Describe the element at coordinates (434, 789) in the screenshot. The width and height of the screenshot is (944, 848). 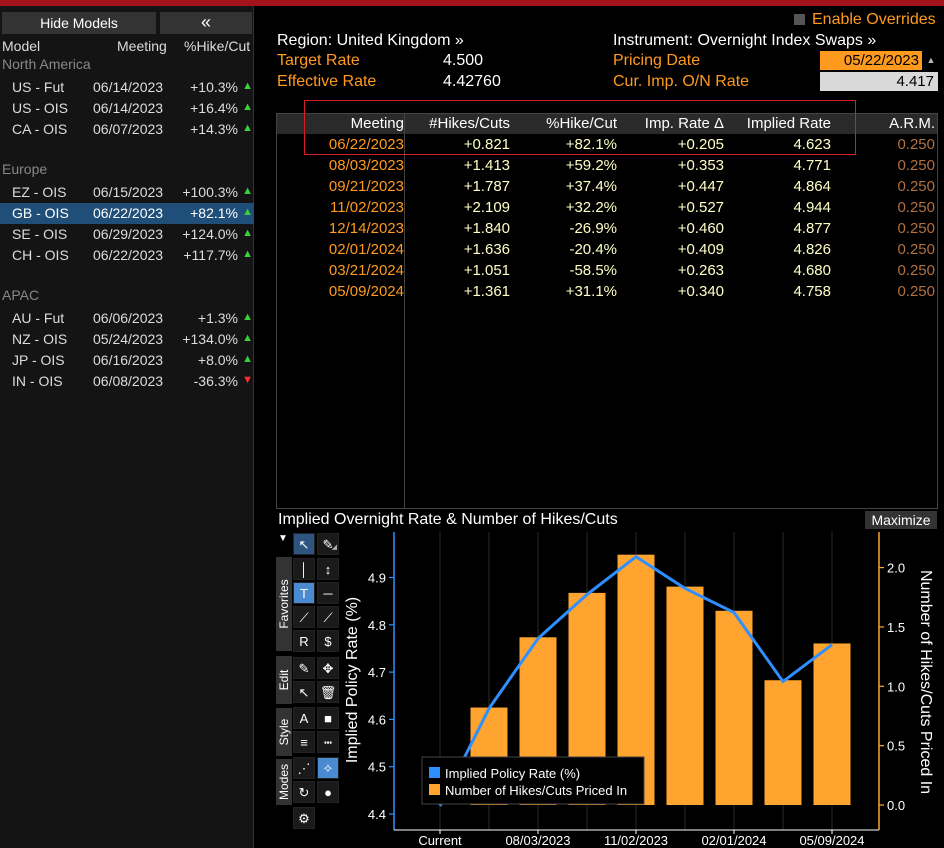
I see `legend-bar-swatch` at that location.